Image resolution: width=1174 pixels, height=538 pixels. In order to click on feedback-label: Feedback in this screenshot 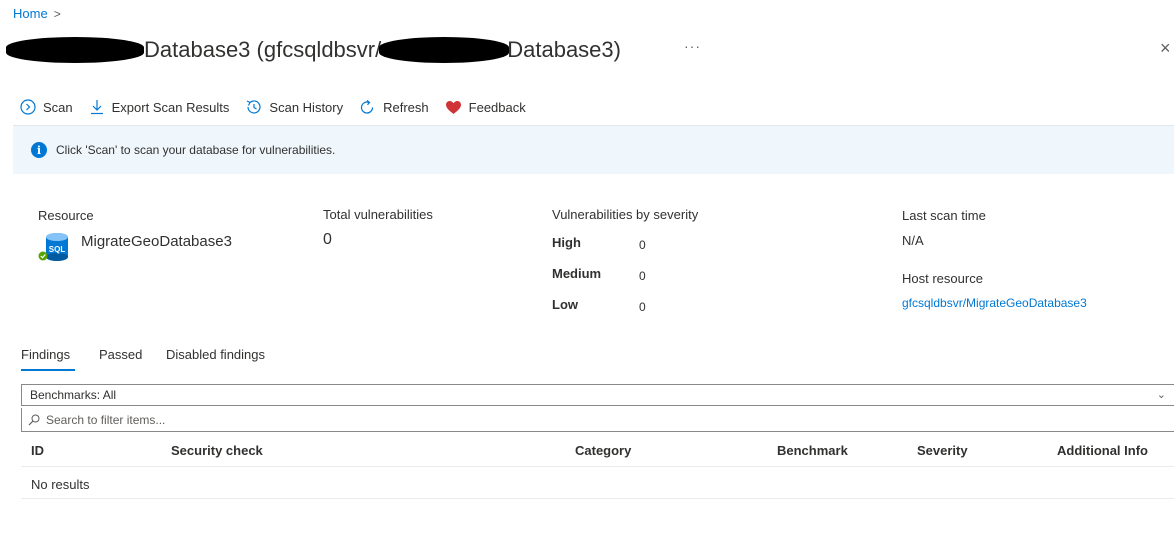, I will do `click(497, 107)`.